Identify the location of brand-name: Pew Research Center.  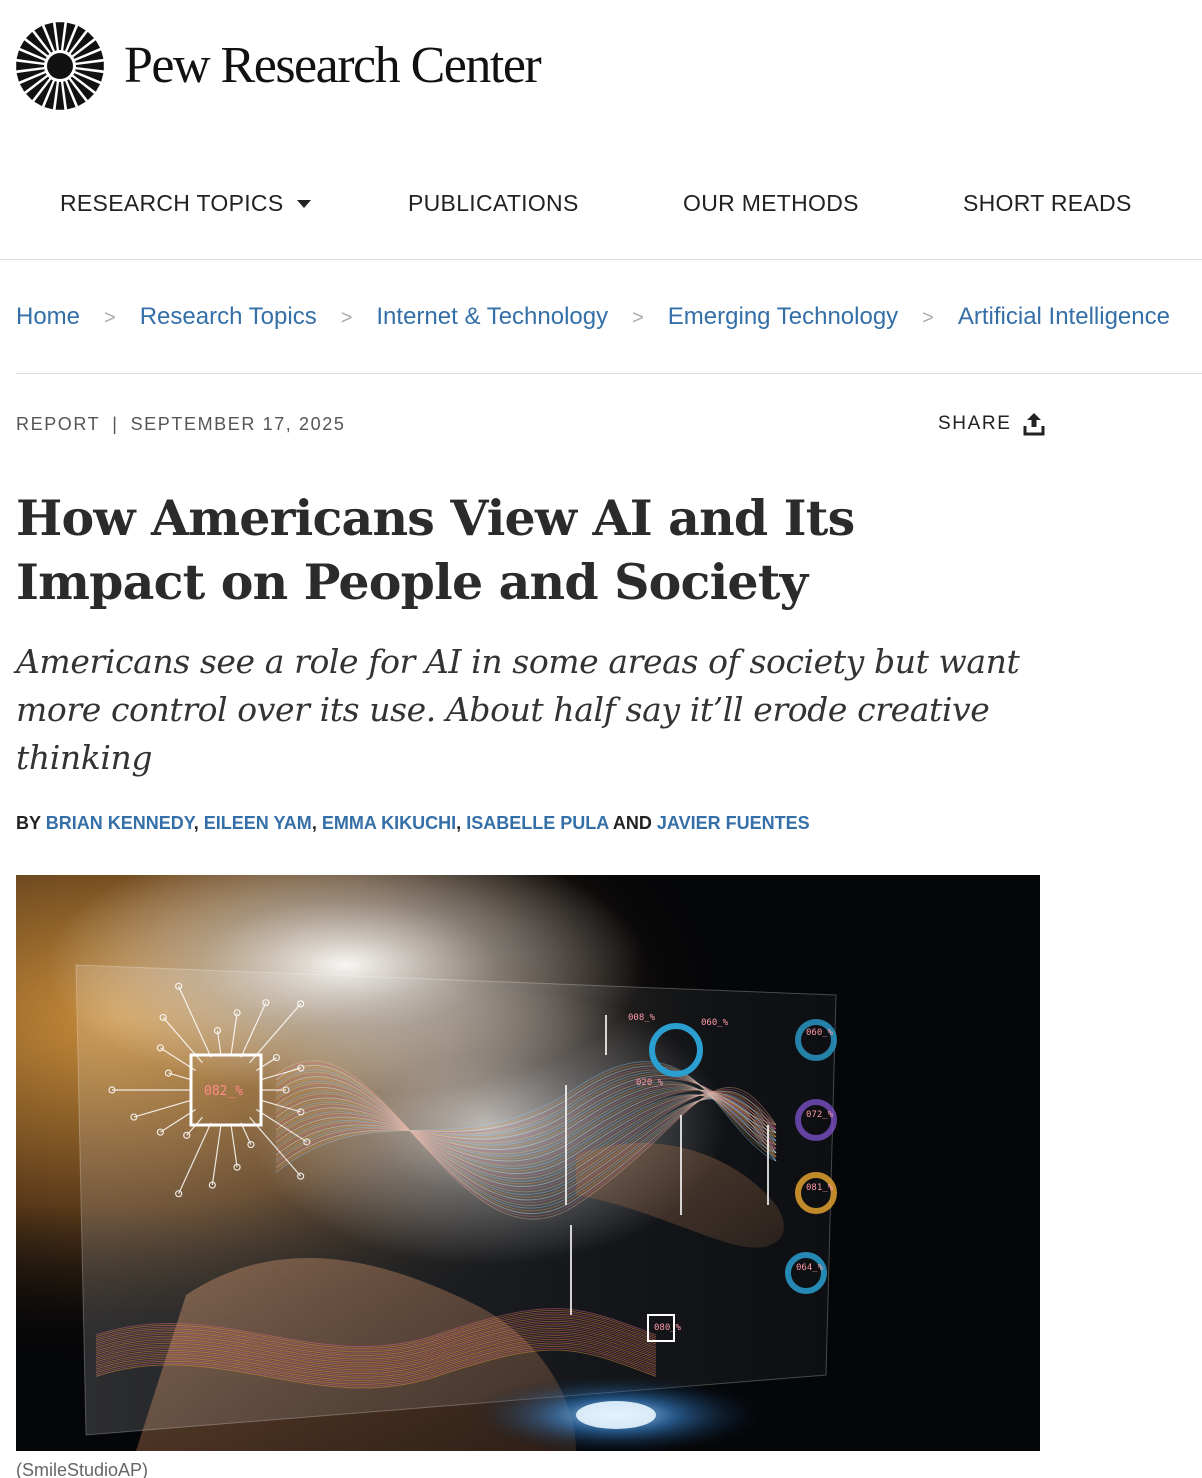
(333, 65).